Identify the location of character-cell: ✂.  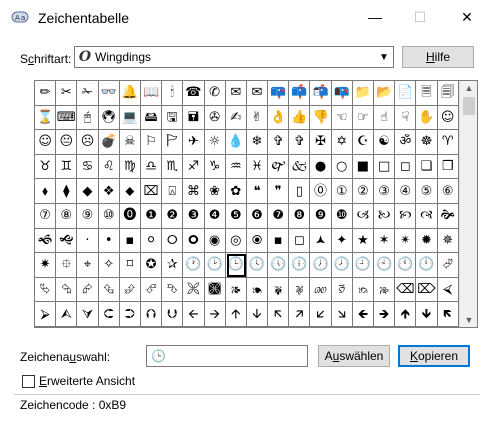
(67, 93).